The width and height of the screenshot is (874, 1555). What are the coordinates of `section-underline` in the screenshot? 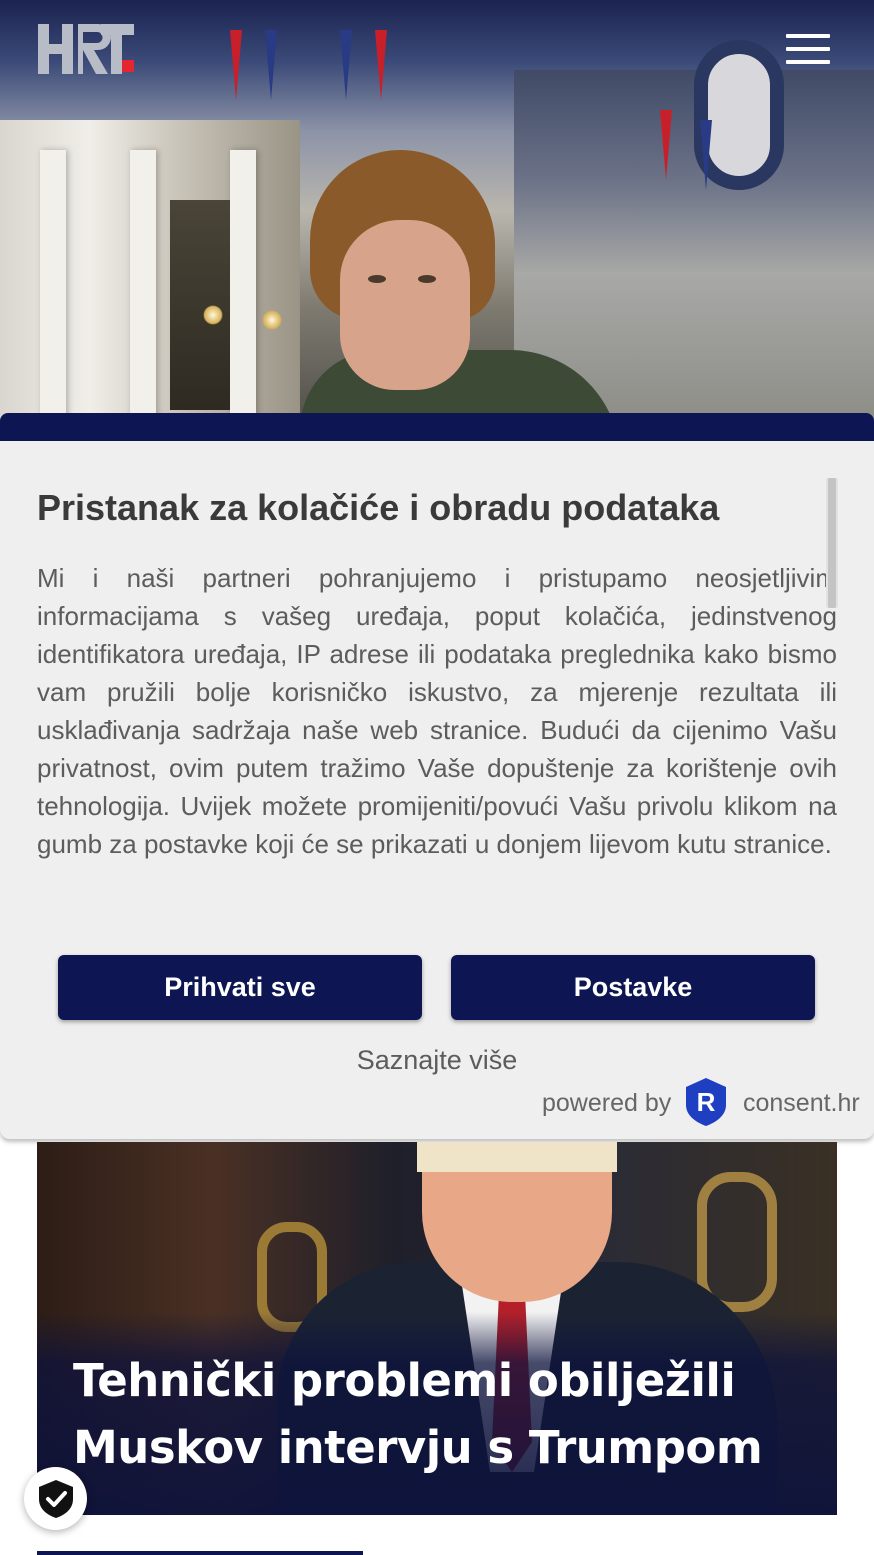 It's located at (200, 1553).